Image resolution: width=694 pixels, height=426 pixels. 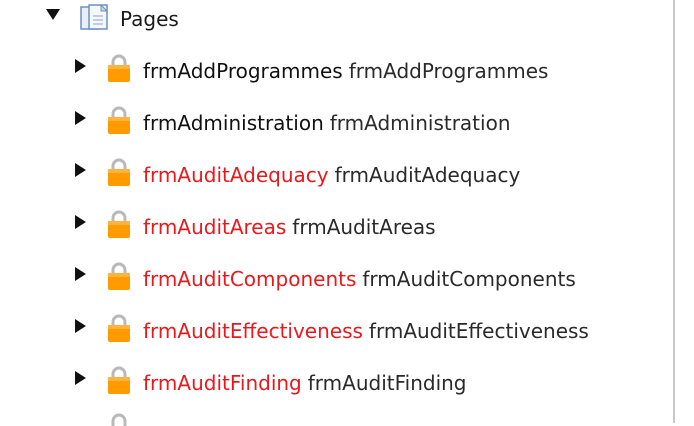 What do you see at coordinates (427, 175) in the screenshot?
I see `node-caption: frmAuditAdequacy` at bounding box center [427, 175].